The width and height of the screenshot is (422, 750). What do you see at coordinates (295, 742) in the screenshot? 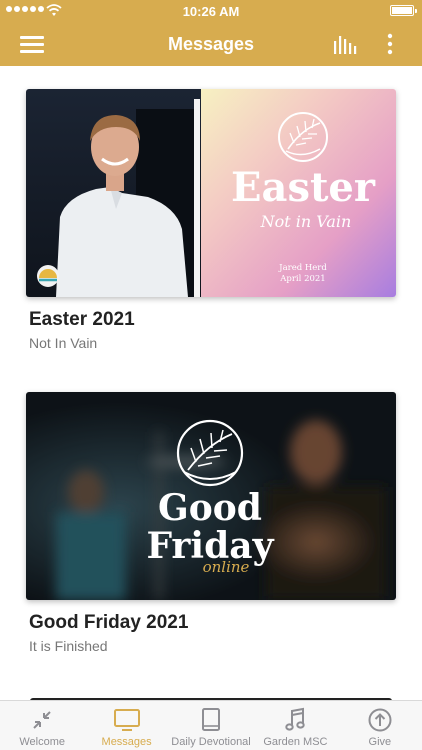
I see `tab-label: Garden MSC` at bounding box center [295, 742].